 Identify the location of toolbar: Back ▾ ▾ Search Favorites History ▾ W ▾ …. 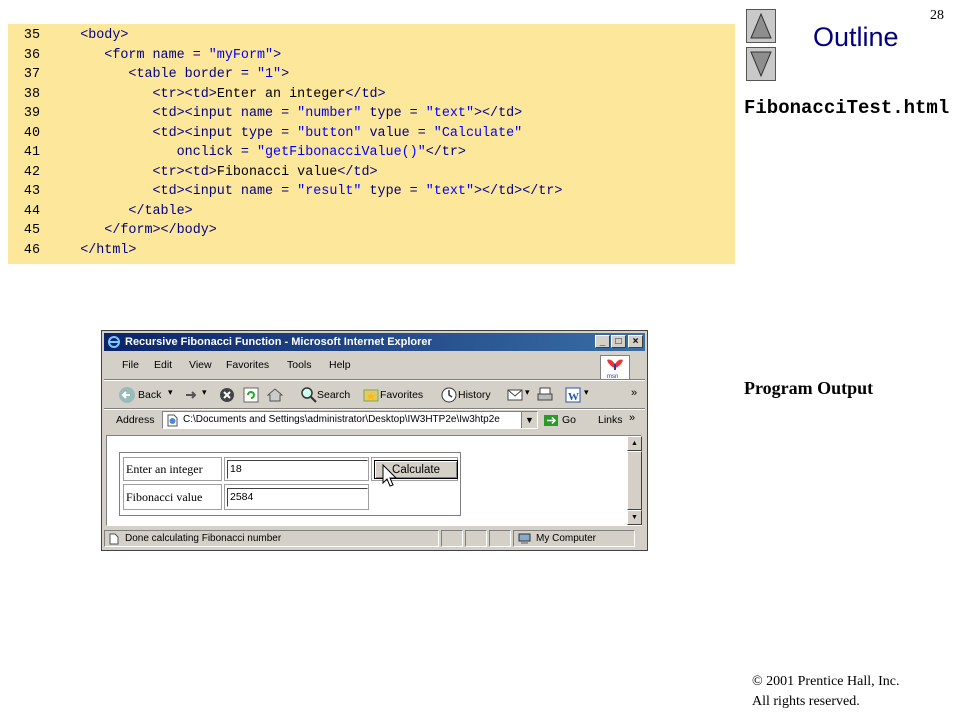
(374, 395).